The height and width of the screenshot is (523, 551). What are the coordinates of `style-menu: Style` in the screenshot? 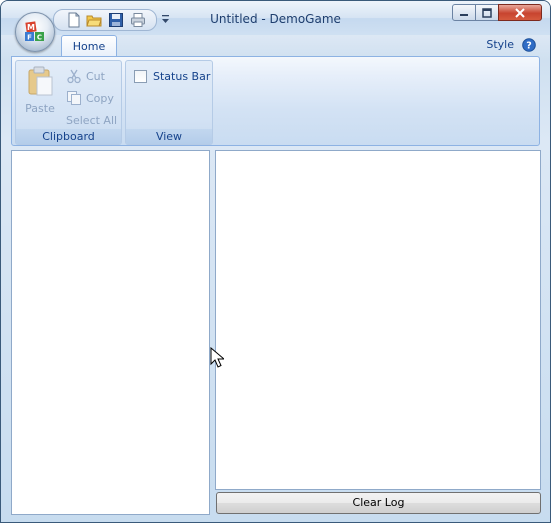 It's located at (500, 44).